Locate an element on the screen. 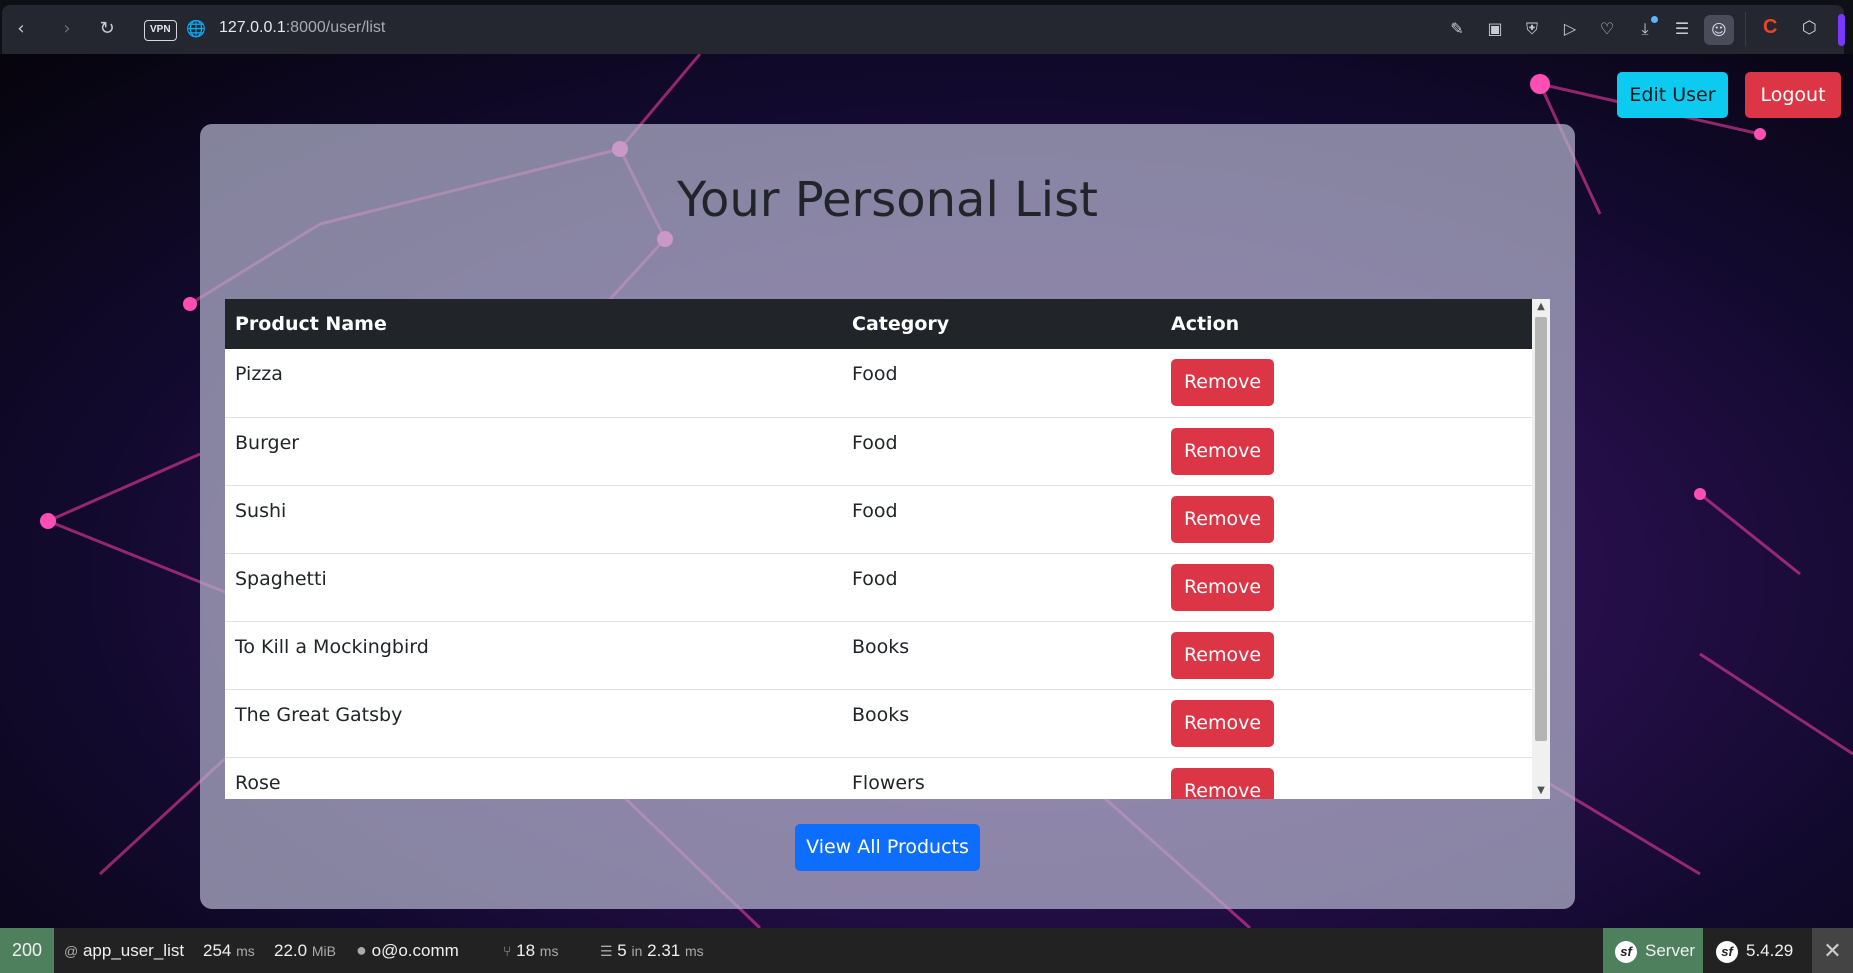 The width and height of the screenshot is (1853, 973). reload-icon: ↻ is located at coordinates (107, 29).